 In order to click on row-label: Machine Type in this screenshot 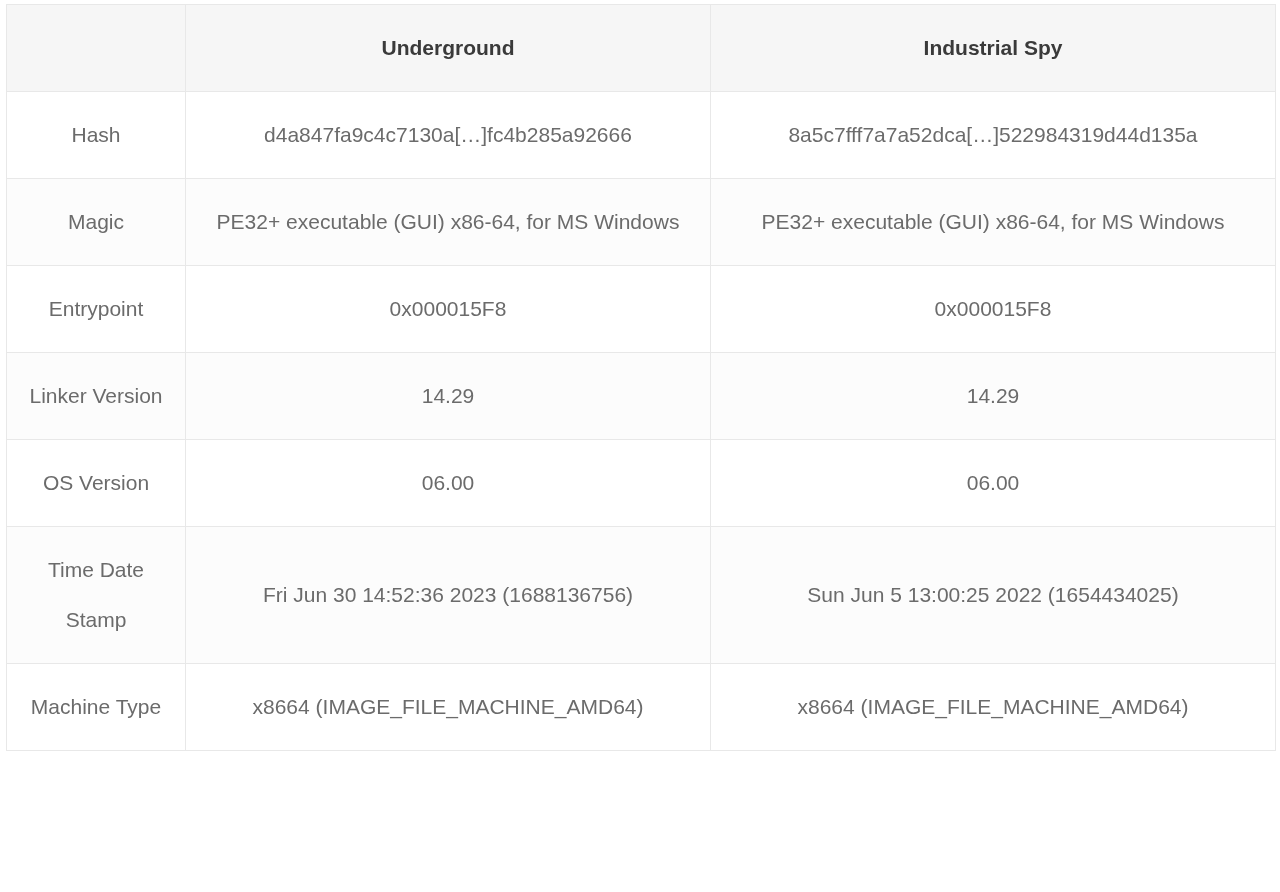, I will do `click(96, 707)`.